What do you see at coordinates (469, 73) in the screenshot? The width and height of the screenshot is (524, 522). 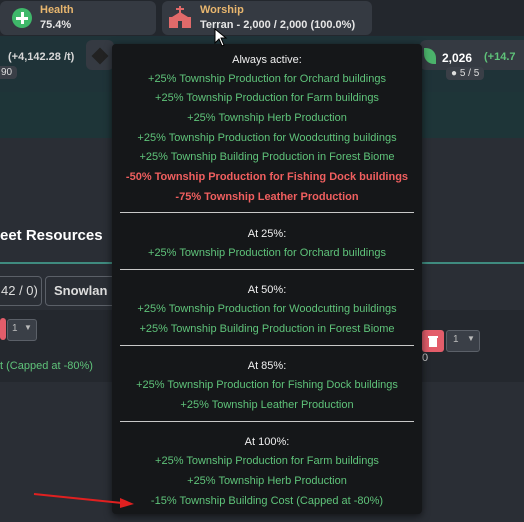 I see `worker-count: 5 / 5` at bounding box center [469, 73].